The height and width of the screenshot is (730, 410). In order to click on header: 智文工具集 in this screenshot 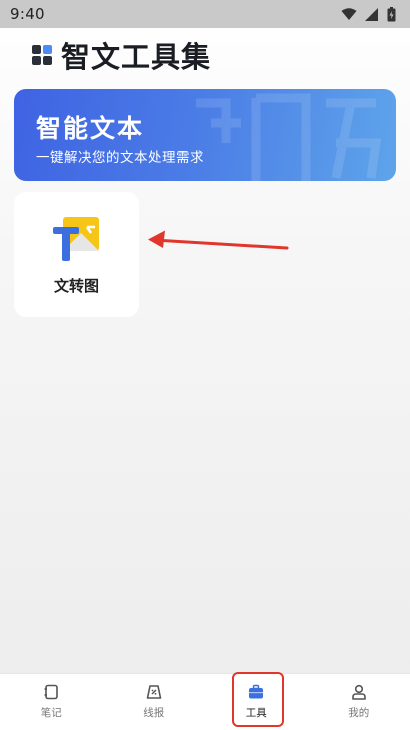, I will do `click(121, 55)`.